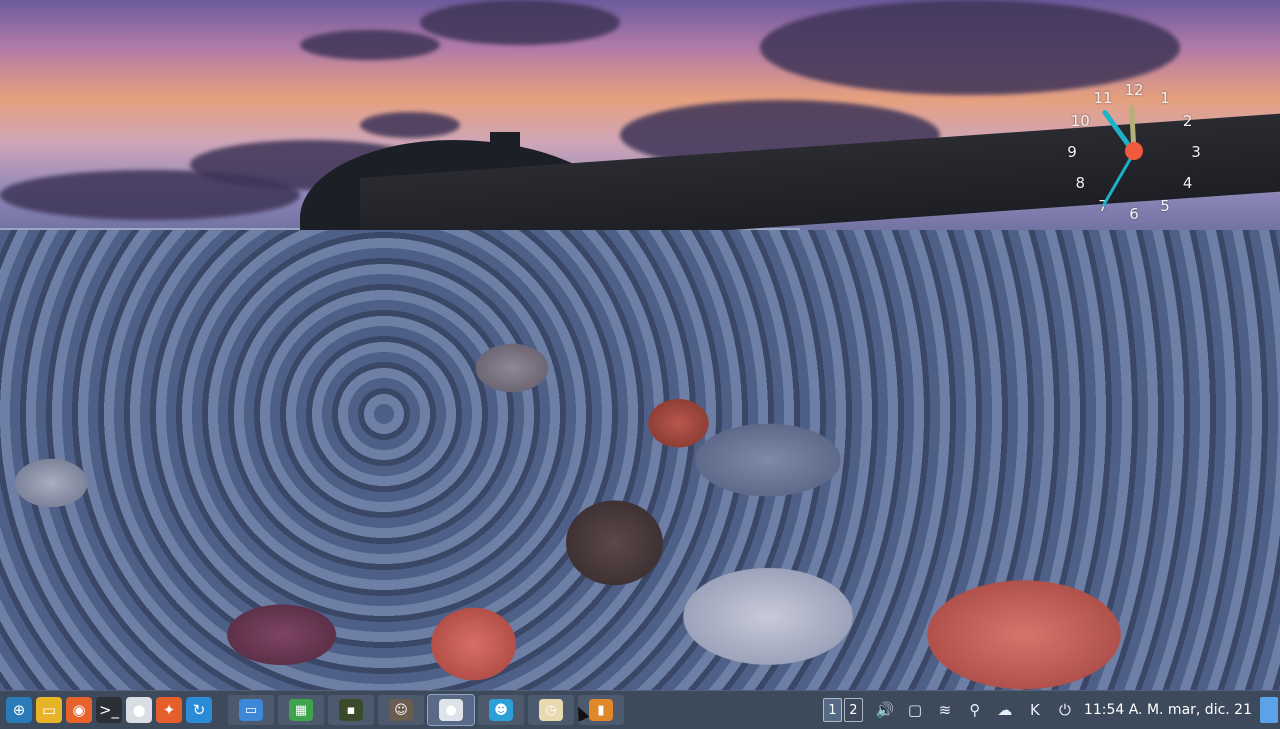 The image size is (1280, 729). I want to click on wifi-icon: ≋, so click(945, 710).